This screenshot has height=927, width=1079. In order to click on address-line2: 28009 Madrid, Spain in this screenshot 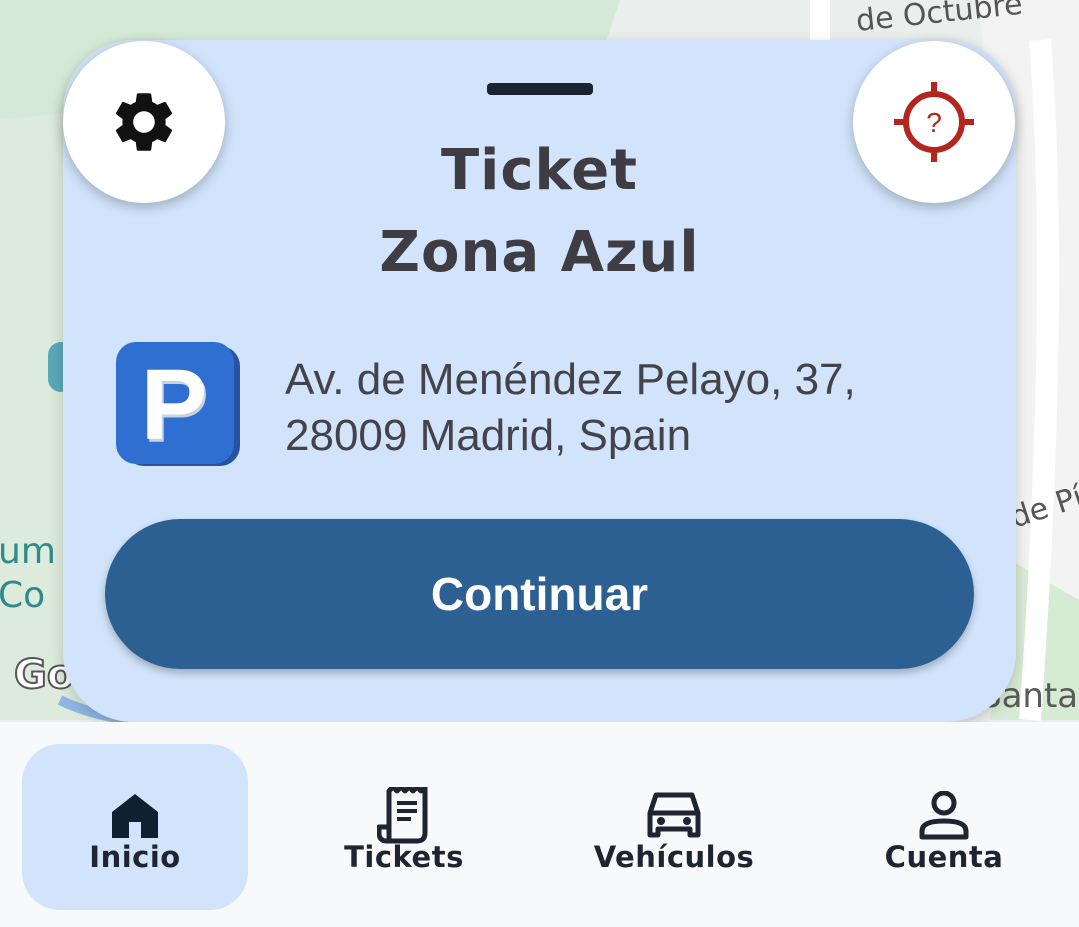, I will do `click(488, 435)`.